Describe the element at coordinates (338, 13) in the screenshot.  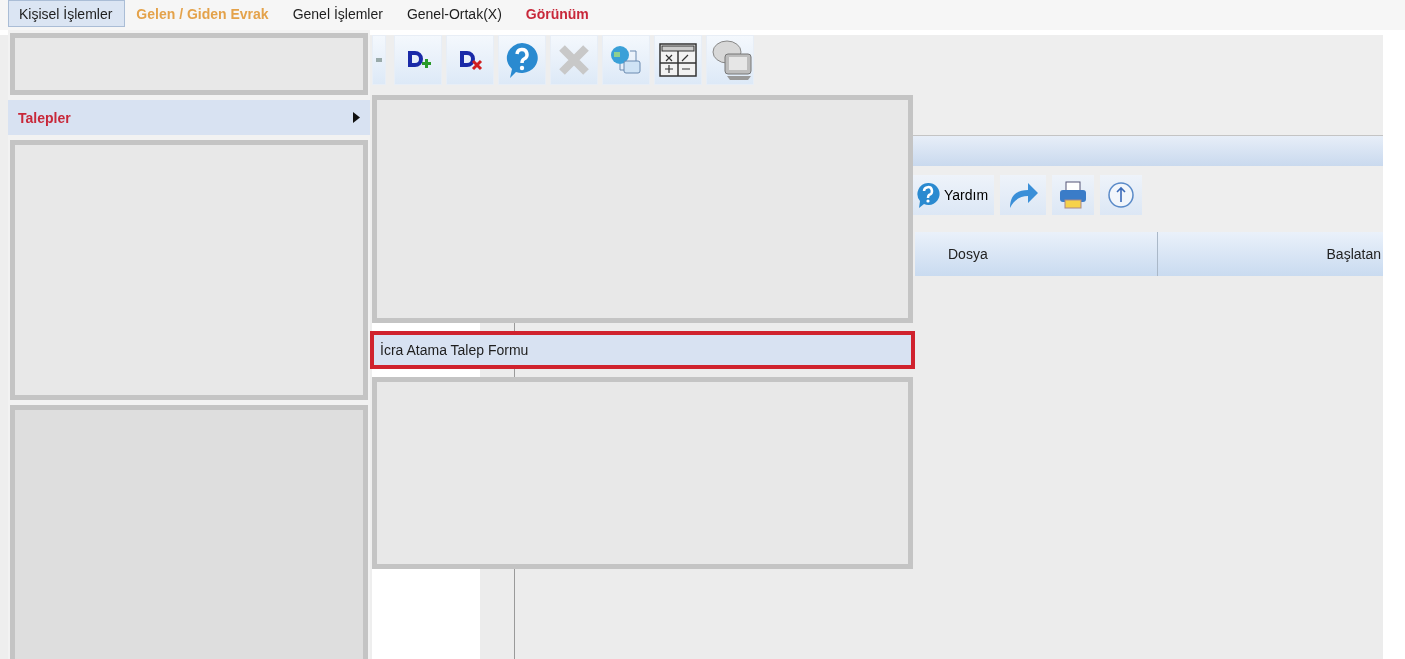
I see `menu-item: Genel İşlemler` at that location.